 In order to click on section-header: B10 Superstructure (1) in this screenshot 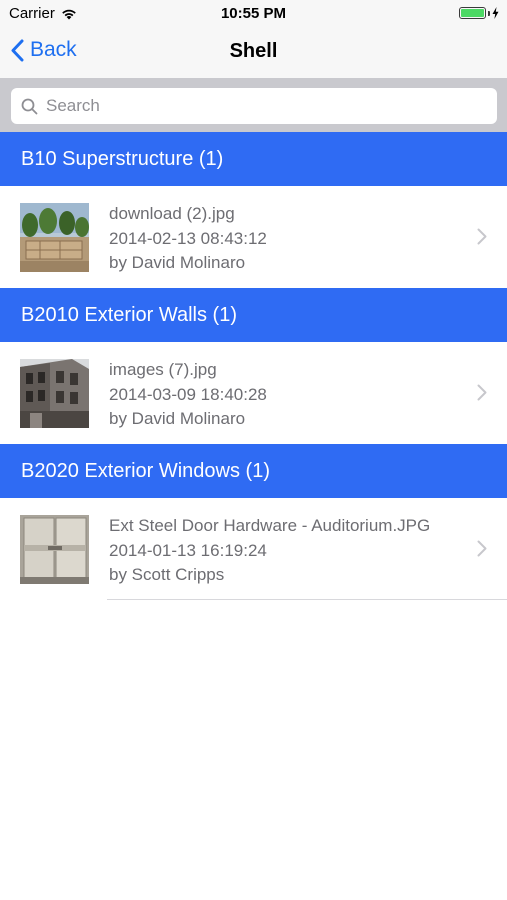, I will do `click(253, 159)`.